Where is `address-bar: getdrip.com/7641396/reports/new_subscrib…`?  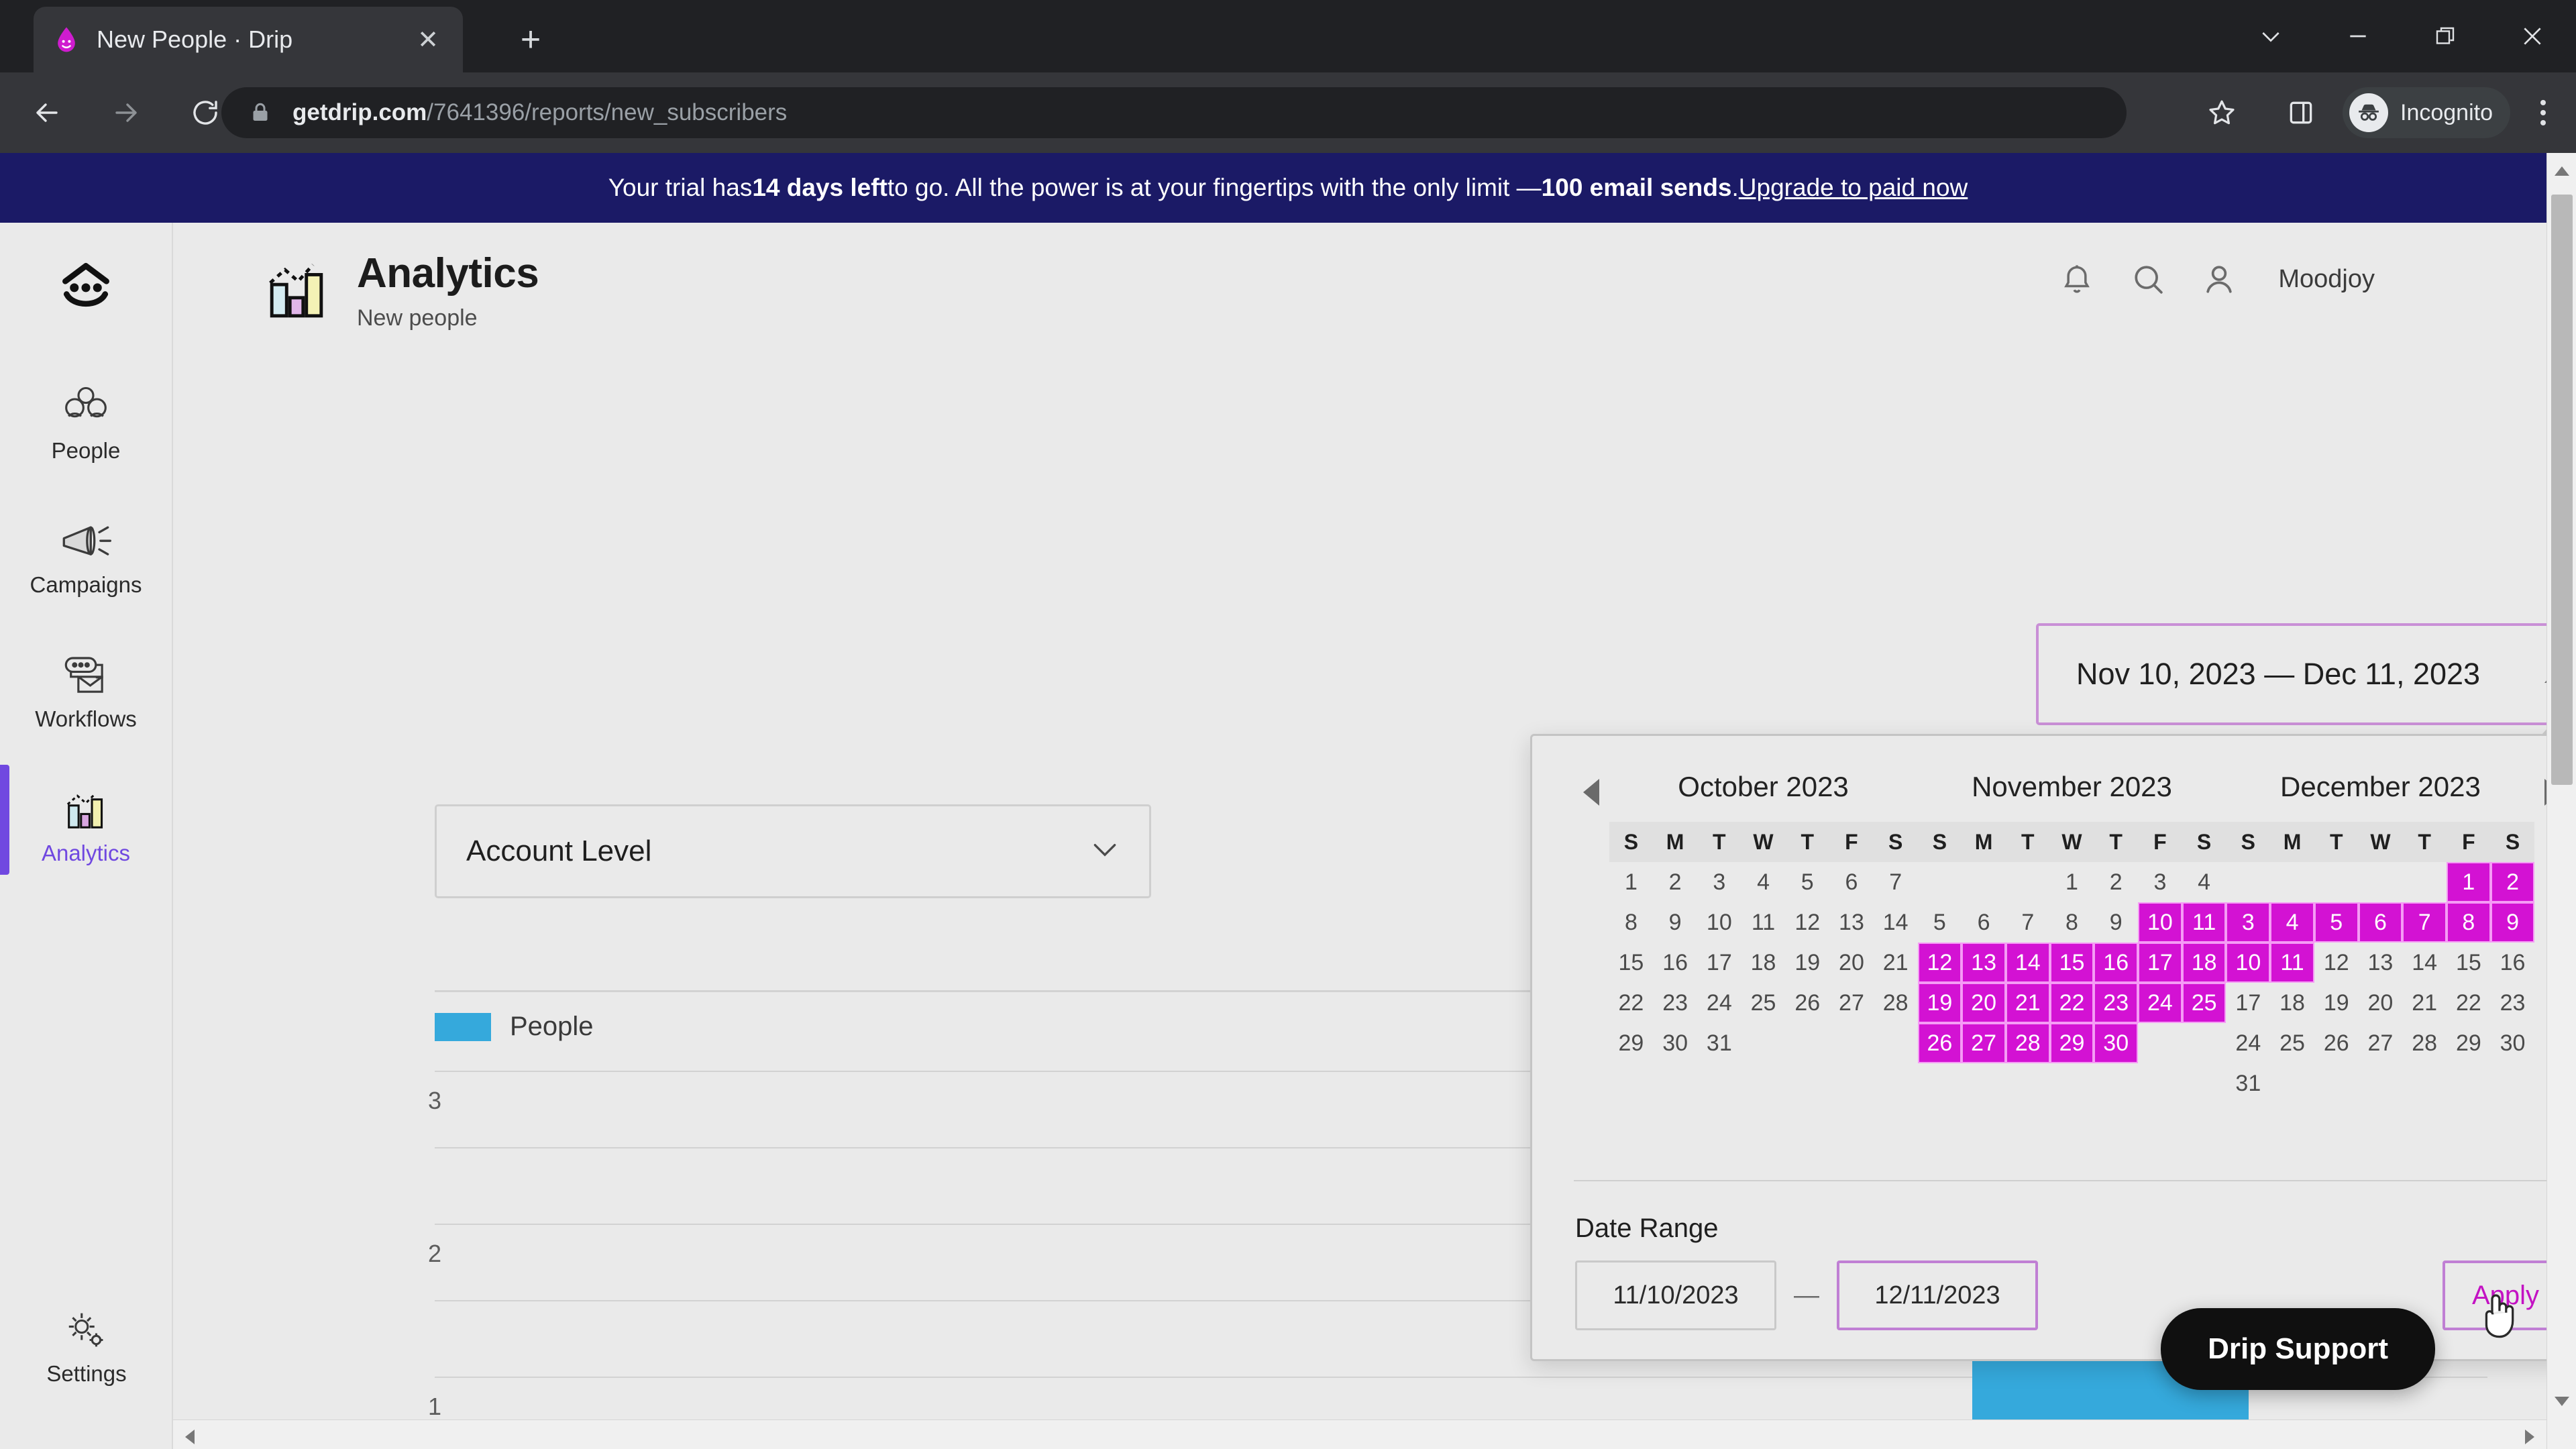
address-bar: getdrip.com/7641396/reports/new_subscrib… is located at coordinates (1174, 112).